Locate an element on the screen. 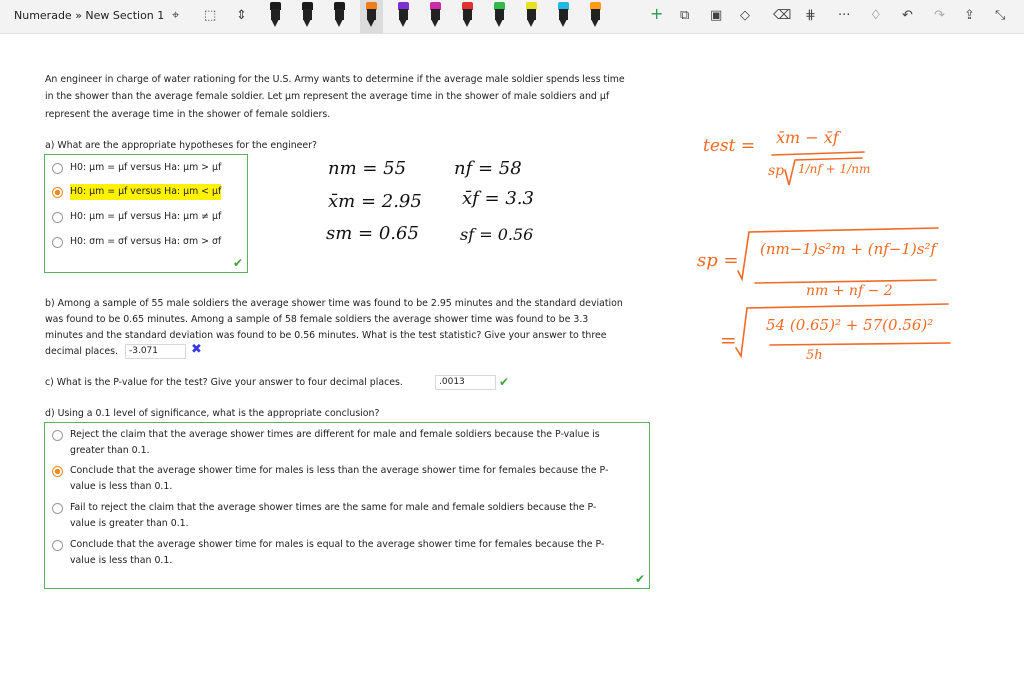  ink-test-root: 1/nf + 1/nm is located at coordinates (834, 169).